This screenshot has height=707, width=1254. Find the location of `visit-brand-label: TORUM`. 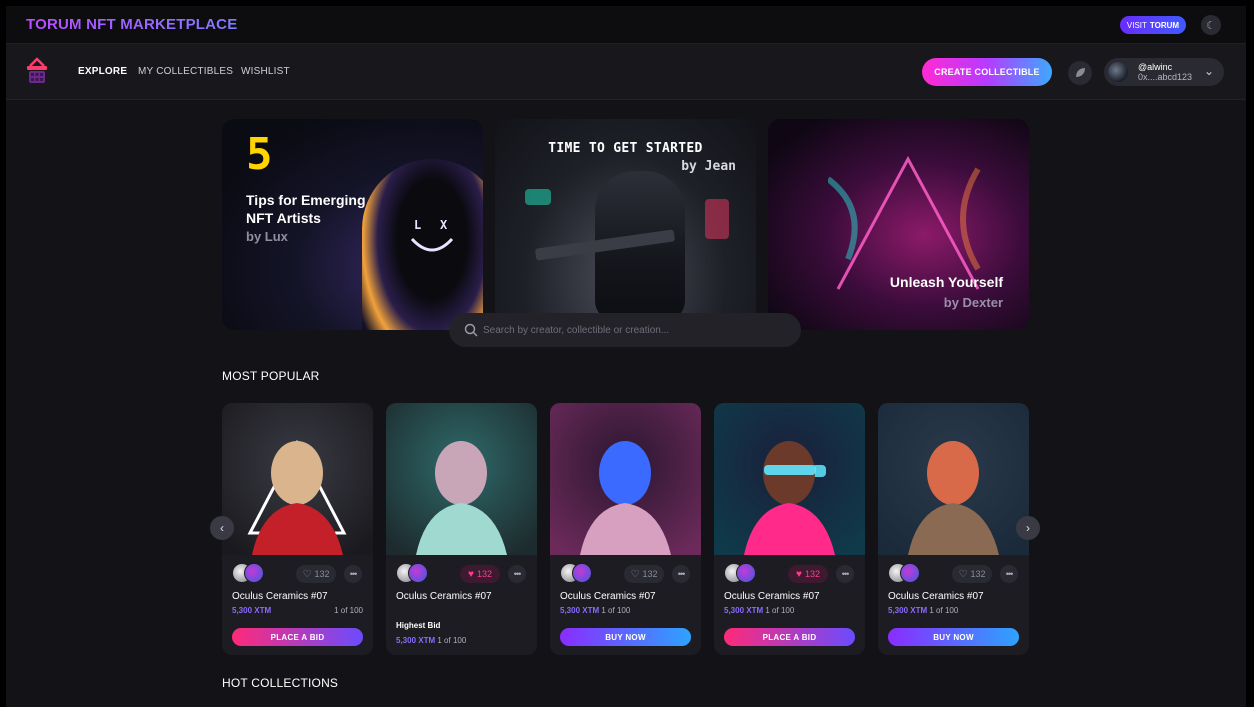

visit-brand-label: TORUM is located at coordinates (1164, 25).